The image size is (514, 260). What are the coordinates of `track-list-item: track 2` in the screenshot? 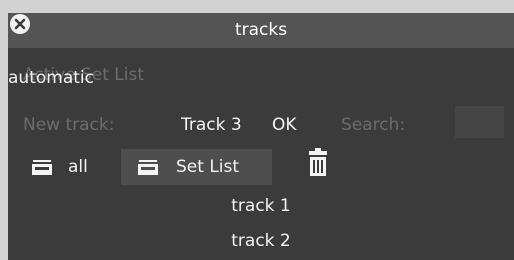 It's located at (261, 241).